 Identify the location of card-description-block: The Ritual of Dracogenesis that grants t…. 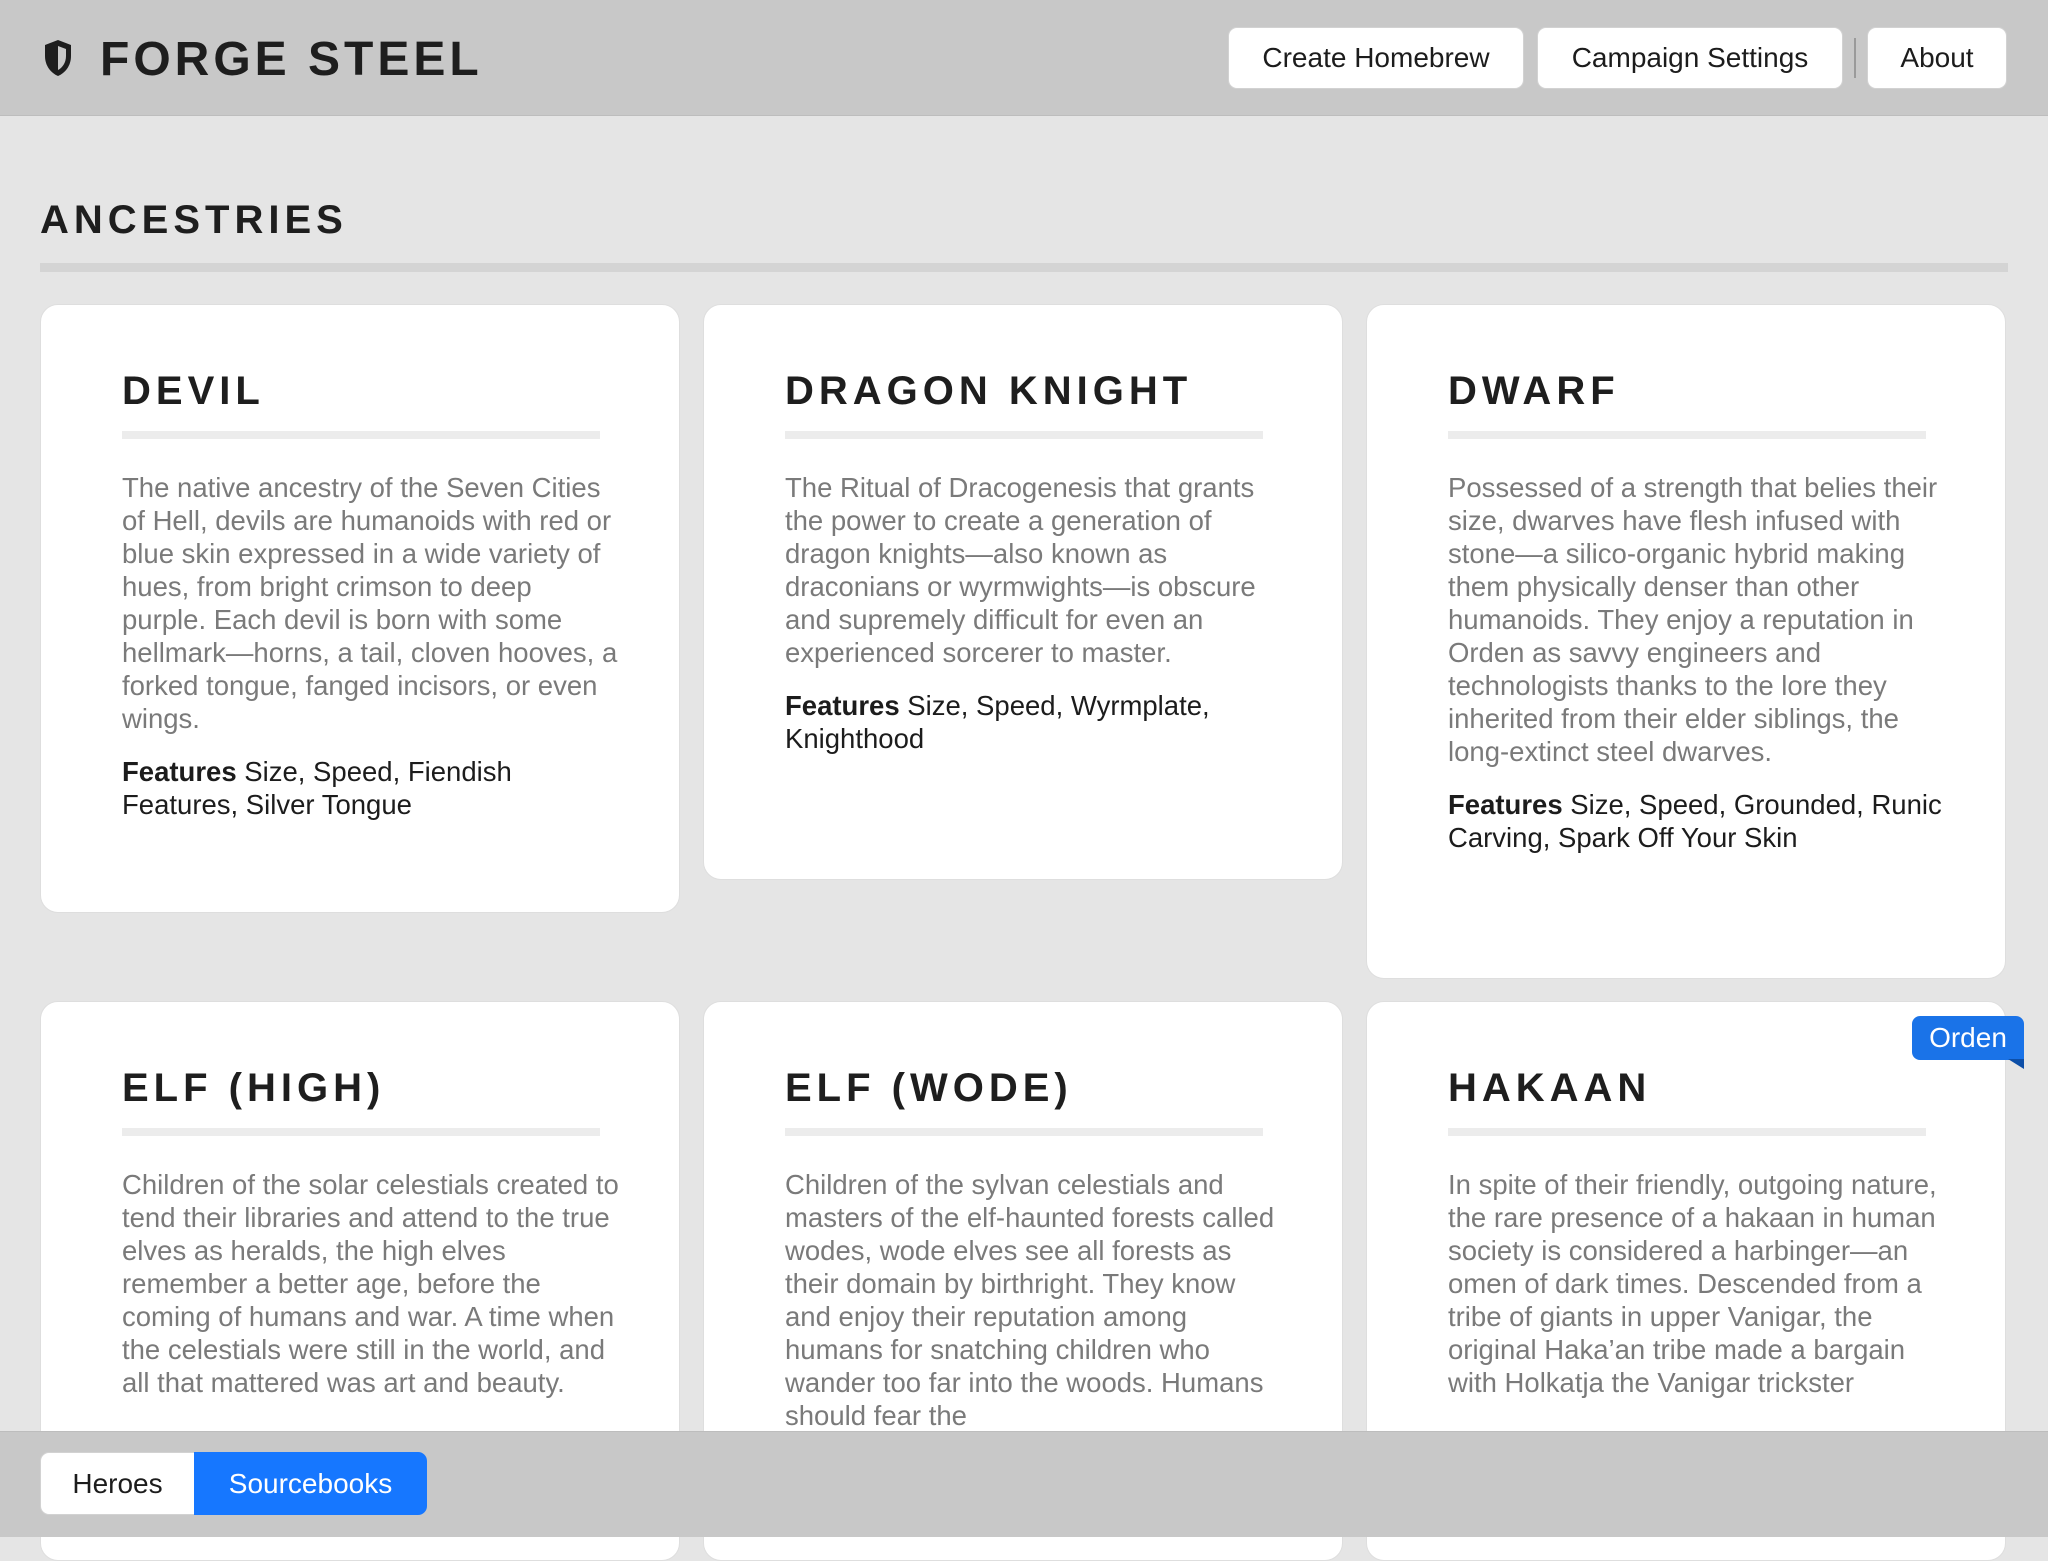
(1035, 613).